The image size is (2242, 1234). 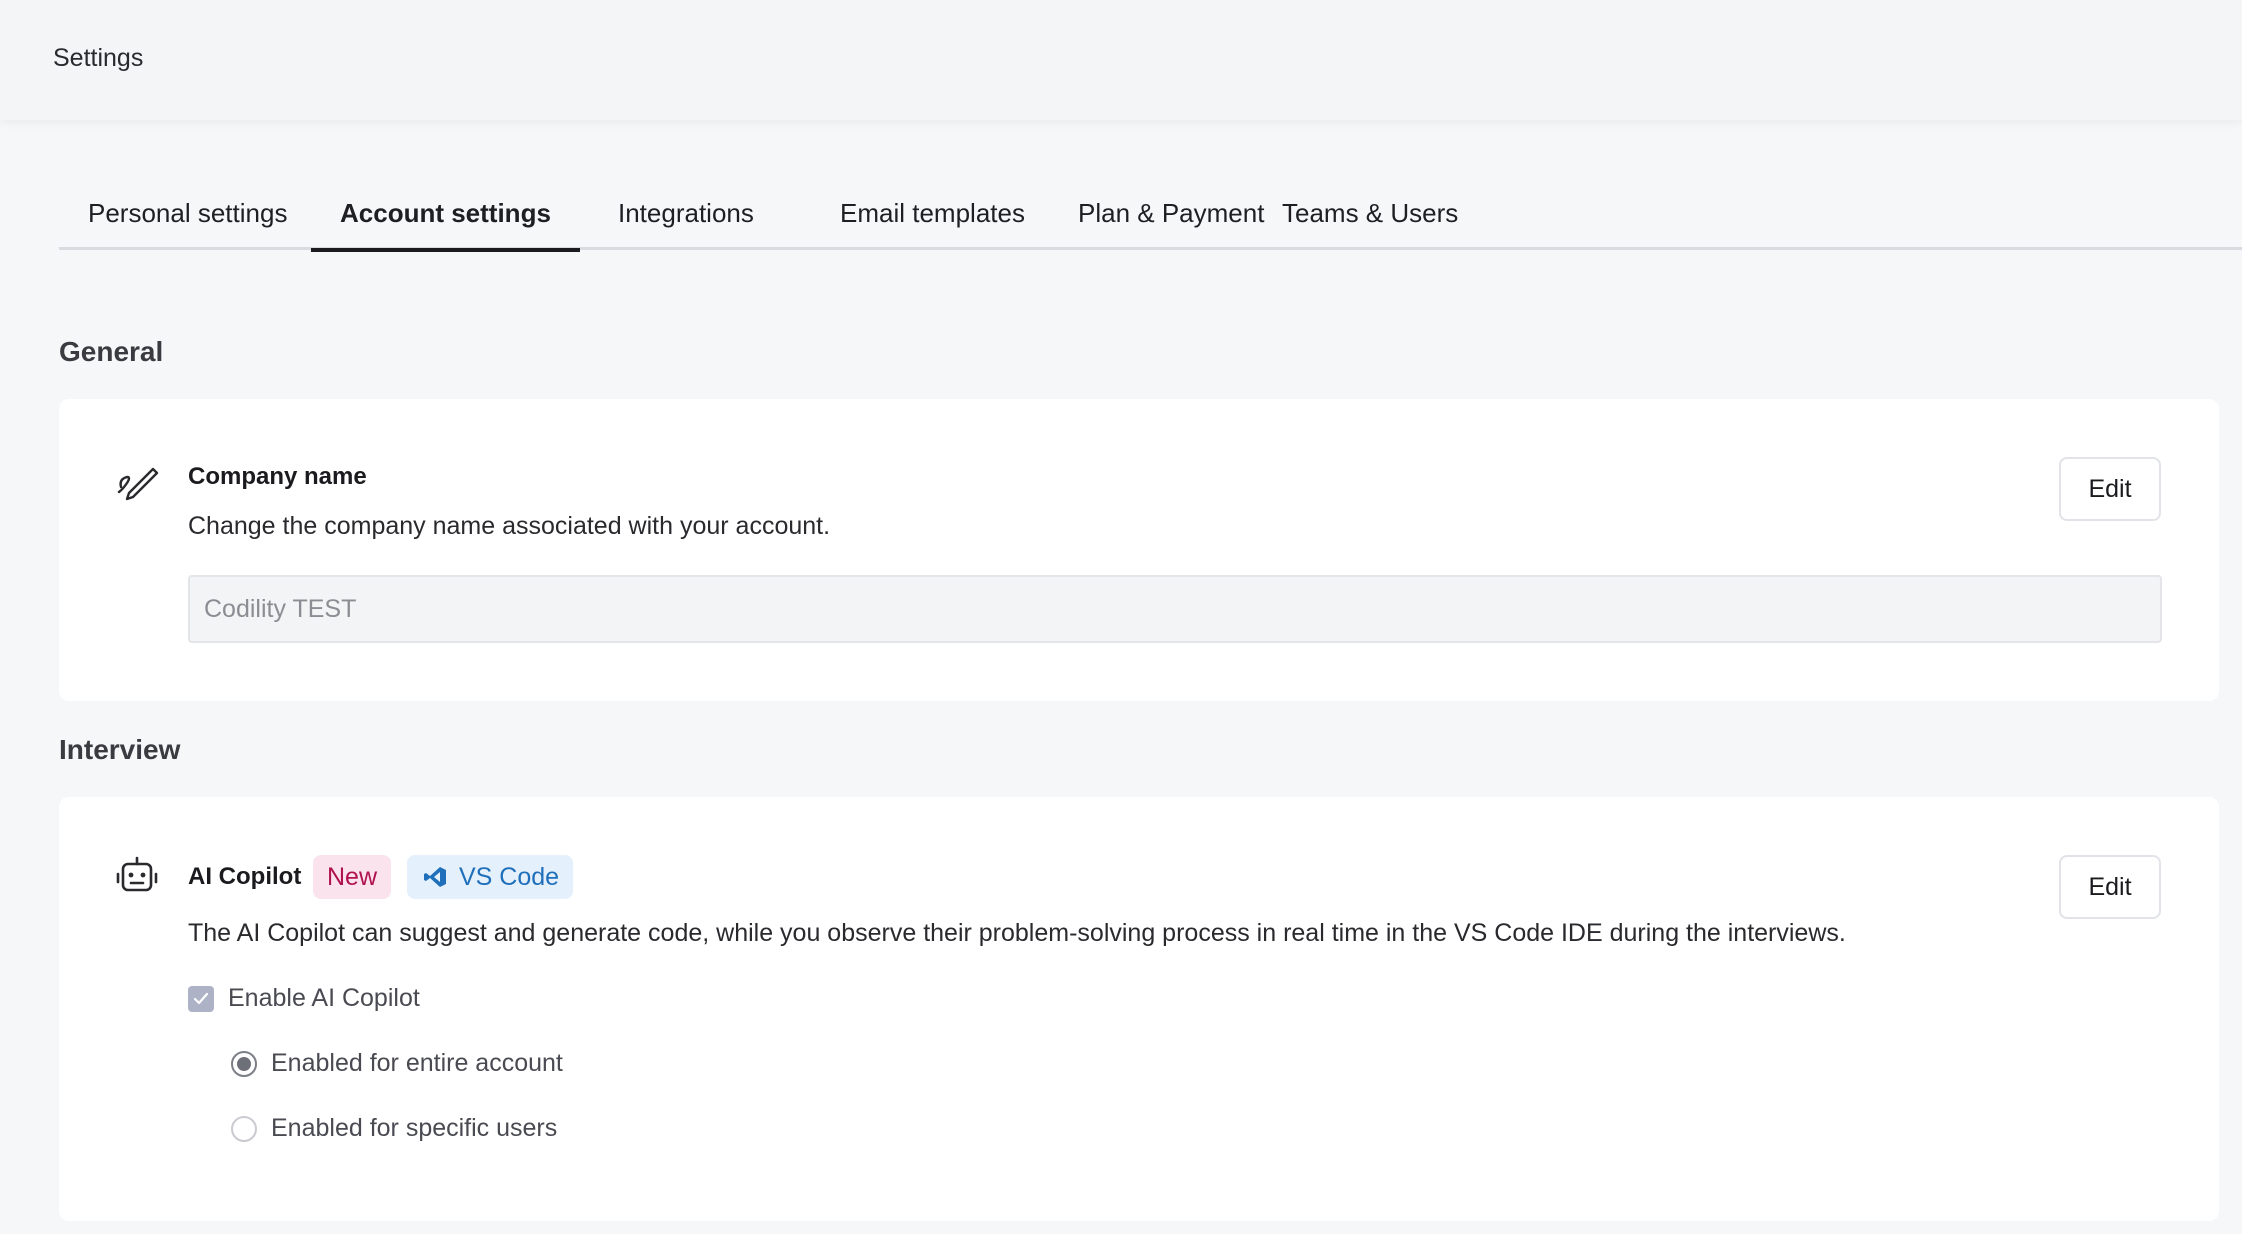 I want to click on section-title-general: General, so click(x=111, y=351).